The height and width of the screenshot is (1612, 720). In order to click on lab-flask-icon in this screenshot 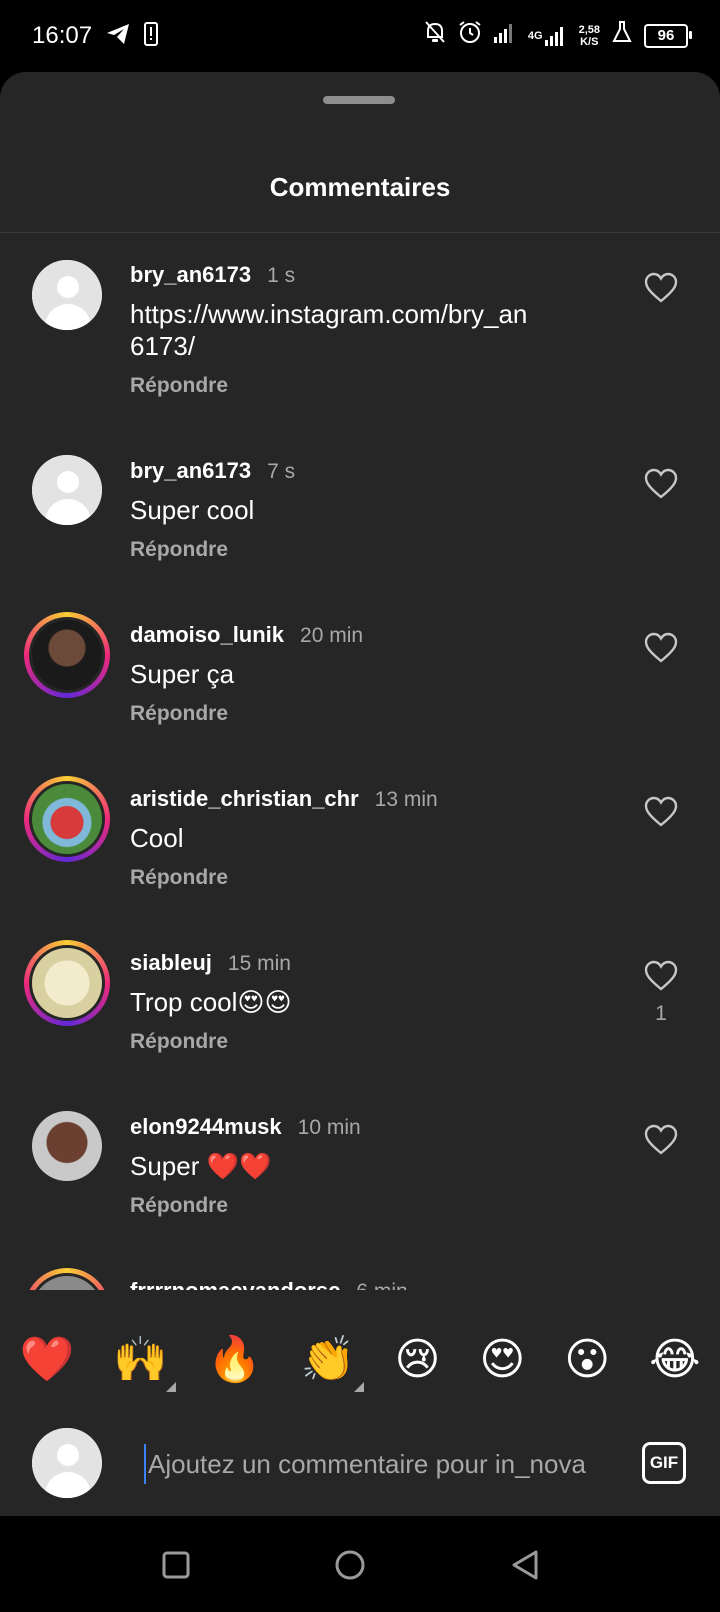, I will do `click(622, 35)`.